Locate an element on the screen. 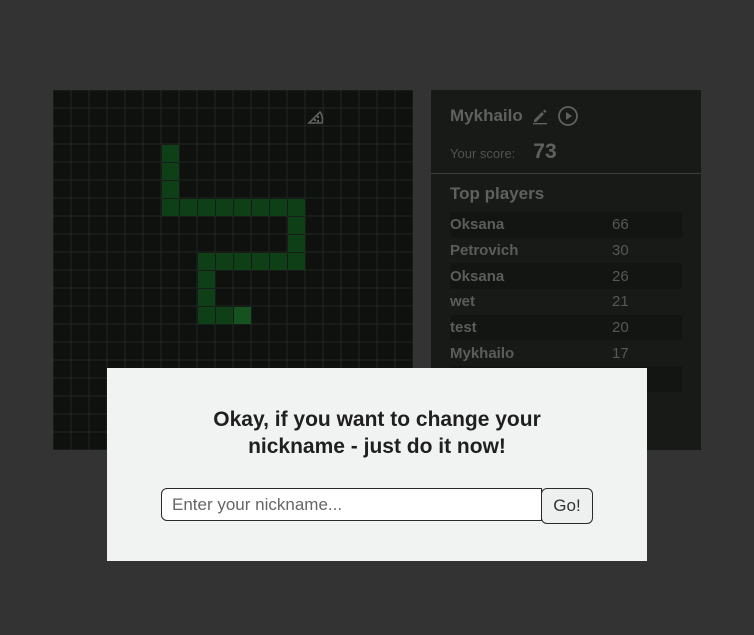  top-players-title: Top players is located at coordinates (497, 193).